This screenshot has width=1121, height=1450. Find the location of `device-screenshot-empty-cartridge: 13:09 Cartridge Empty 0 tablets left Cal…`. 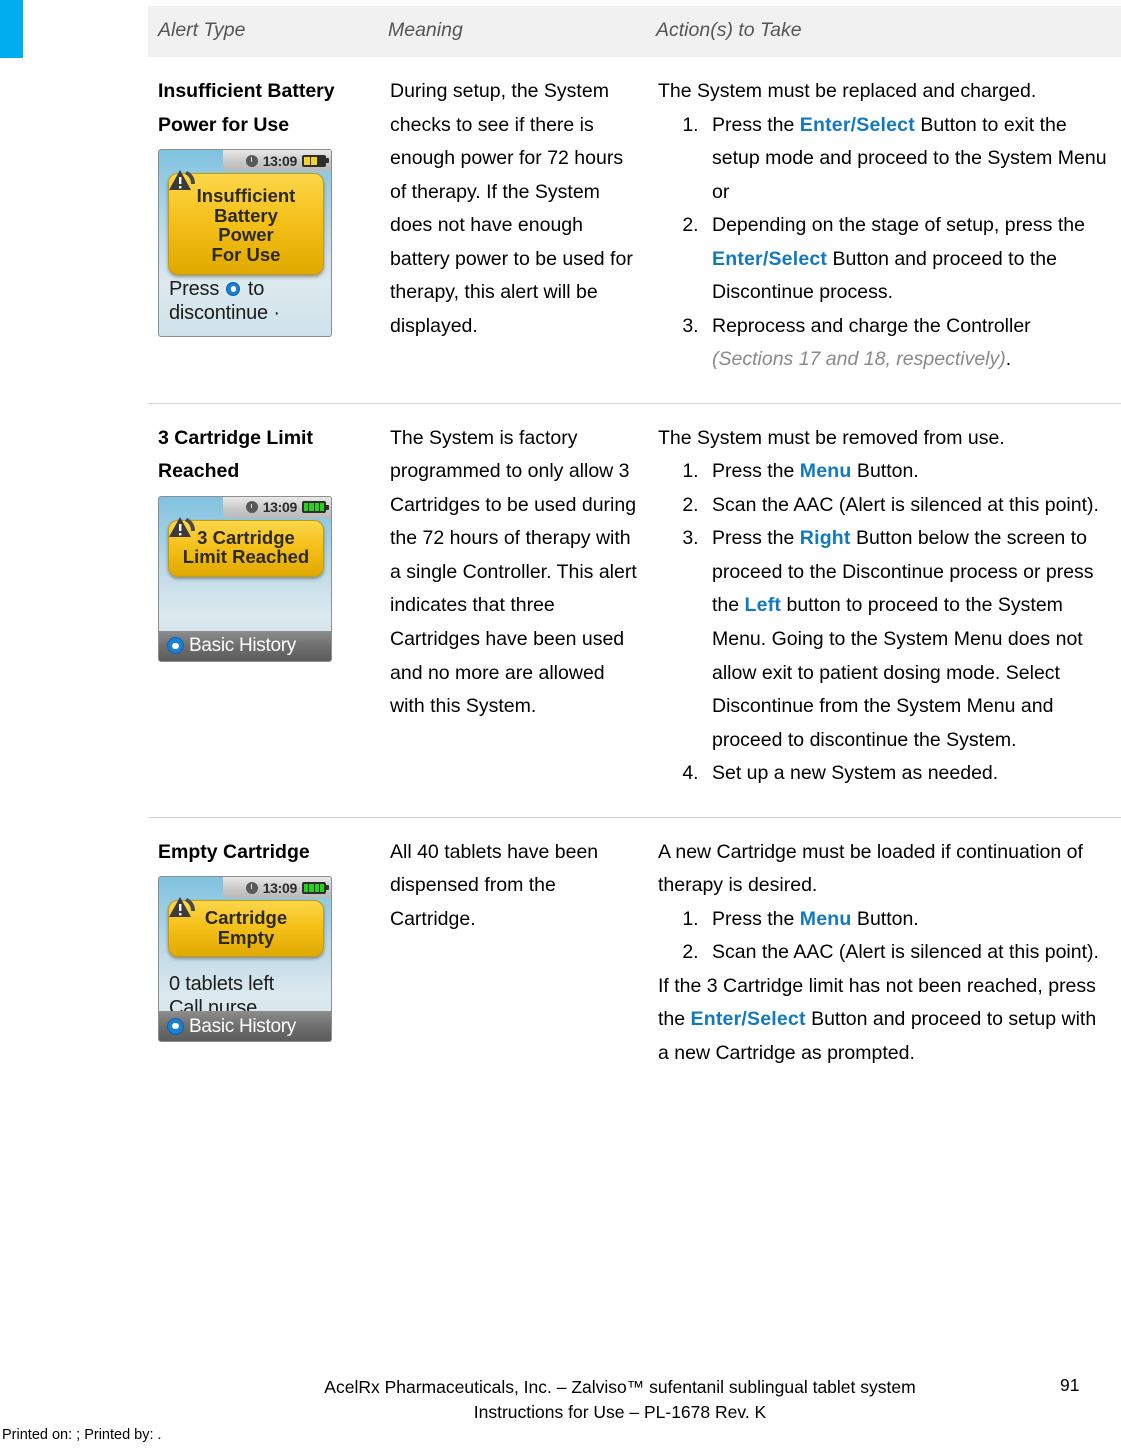

device-screenshot-empty-cartridge: 13:09 Cartridge Empty 0 tablets left Cal… is located at coordinates (245, 959).